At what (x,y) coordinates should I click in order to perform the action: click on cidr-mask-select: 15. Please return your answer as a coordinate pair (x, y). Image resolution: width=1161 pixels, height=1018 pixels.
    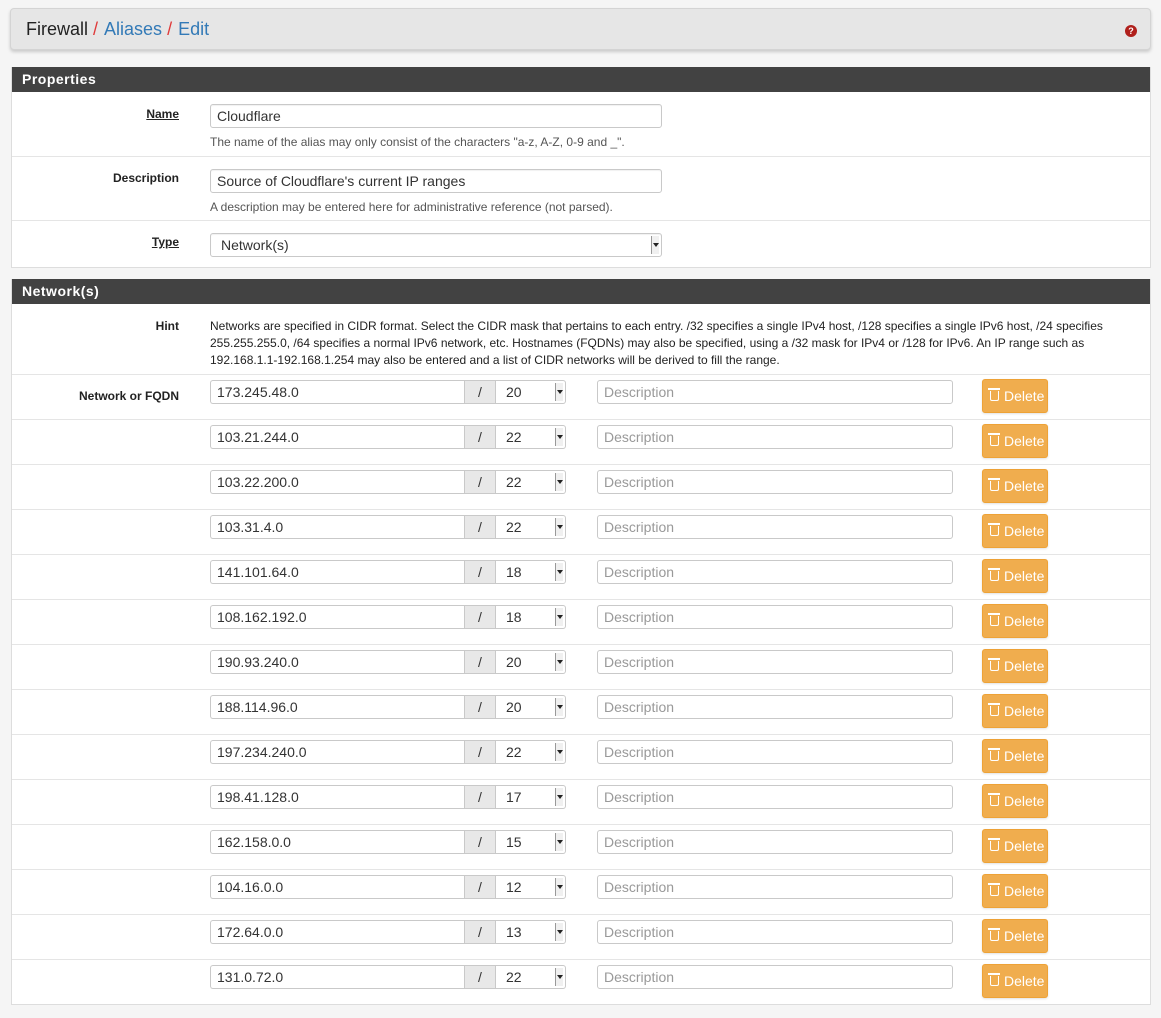
    Looking at the image, I should click on (531, 842).